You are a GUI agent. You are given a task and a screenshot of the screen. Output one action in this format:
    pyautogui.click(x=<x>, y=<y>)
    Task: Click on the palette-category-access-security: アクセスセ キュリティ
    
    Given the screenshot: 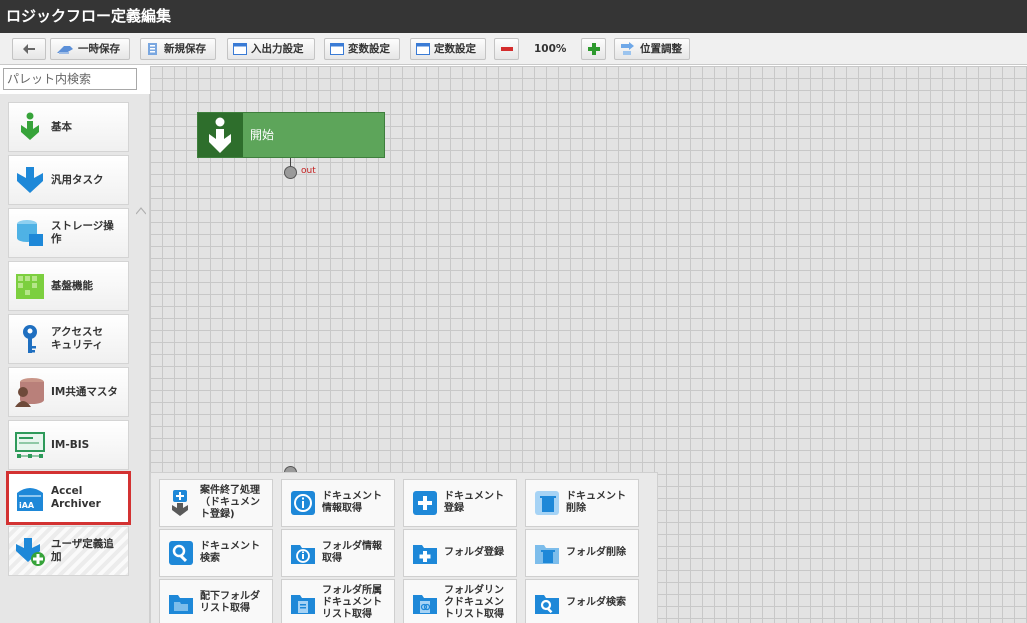 What is the action you would take?
    pyautogui.click(x=68, y=339)
    